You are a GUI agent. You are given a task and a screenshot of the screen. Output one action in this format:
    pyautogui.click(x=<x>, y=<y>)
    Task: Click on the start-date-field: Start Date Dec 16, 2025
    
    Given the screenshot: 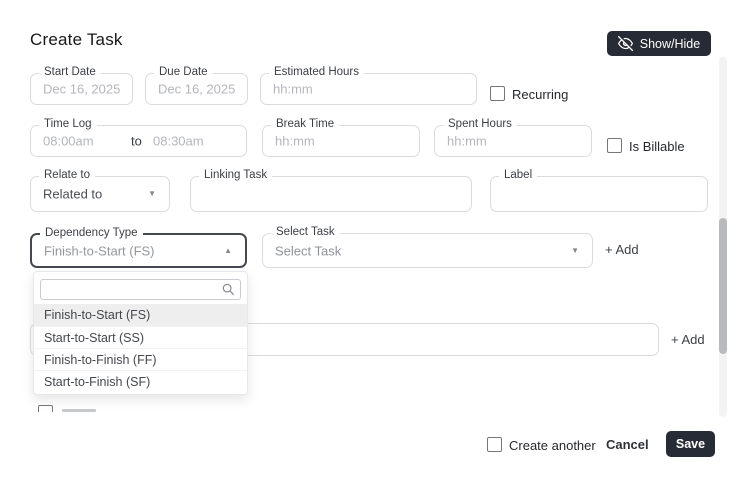 What is the action you would take?
    pyautogui.click(x=81, y=85)
    